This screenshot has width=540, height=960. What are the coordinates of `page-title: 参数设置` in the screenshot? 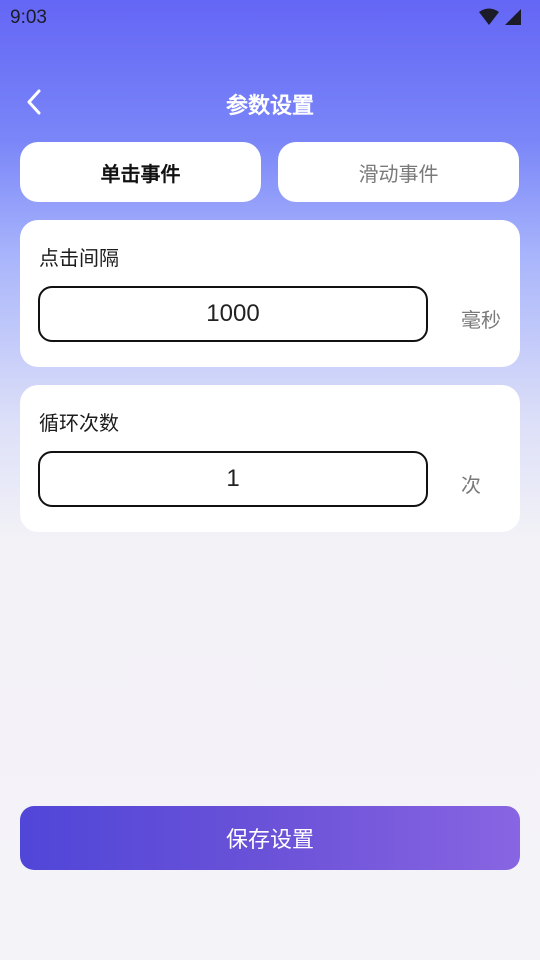 It's located at (269, 106).